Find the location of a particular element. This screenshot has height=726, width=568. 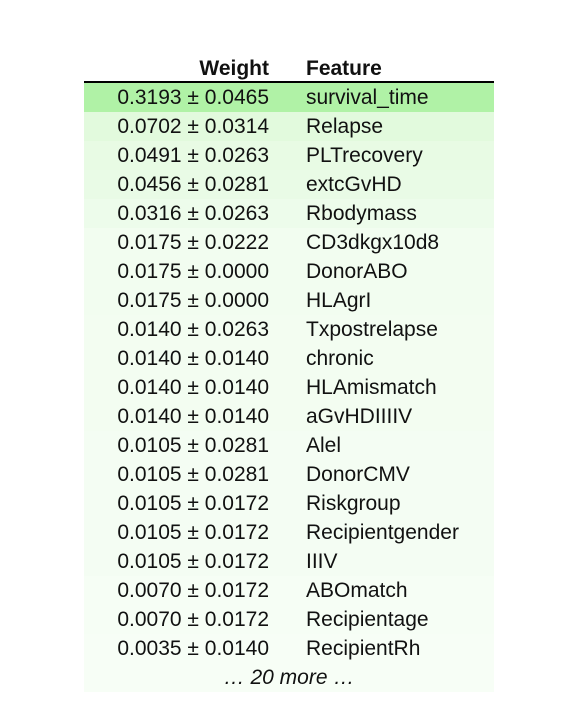

feature-cell: aGvHDIIIIV is located at coordinates (359, 416).